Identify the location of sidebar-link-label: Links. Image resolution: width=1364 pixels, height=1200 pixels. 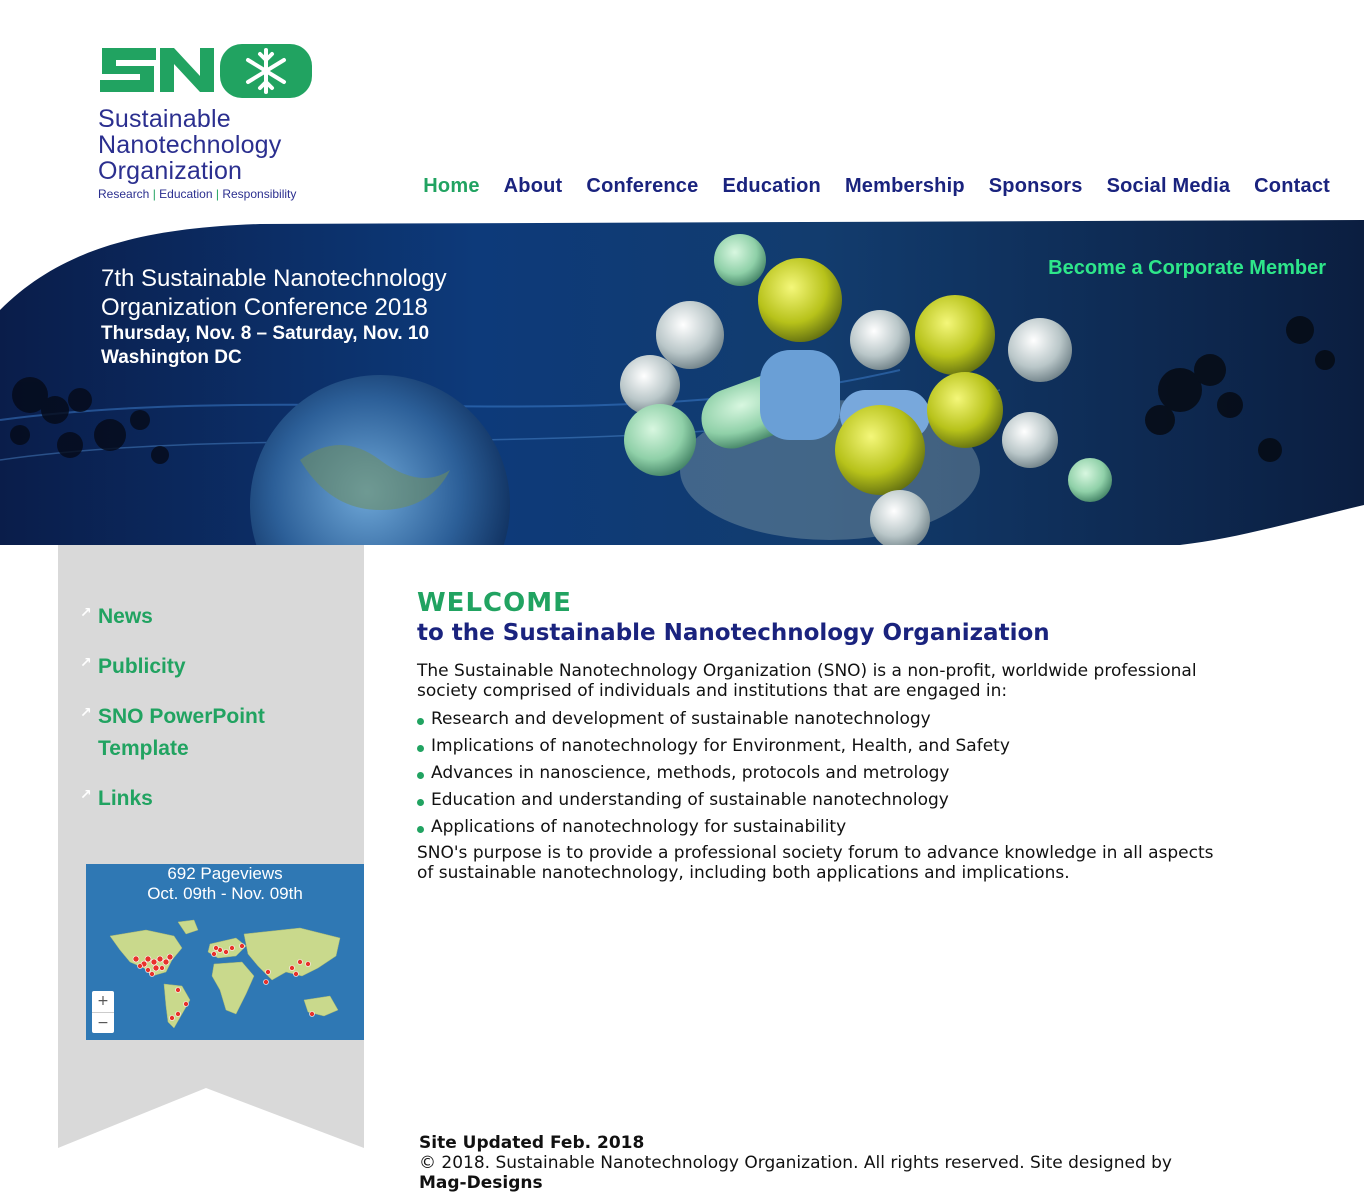
(125, 798).